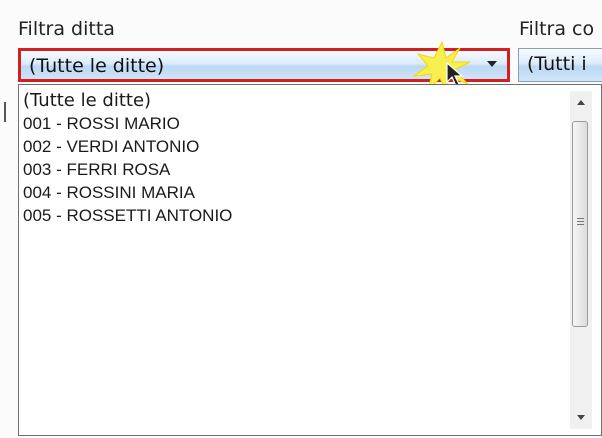  Describe the element at coordinates (127, 215) in the screenshot. I see `dropdown-option-005: 005 - ROSSETTI ANTONIO` at that location.